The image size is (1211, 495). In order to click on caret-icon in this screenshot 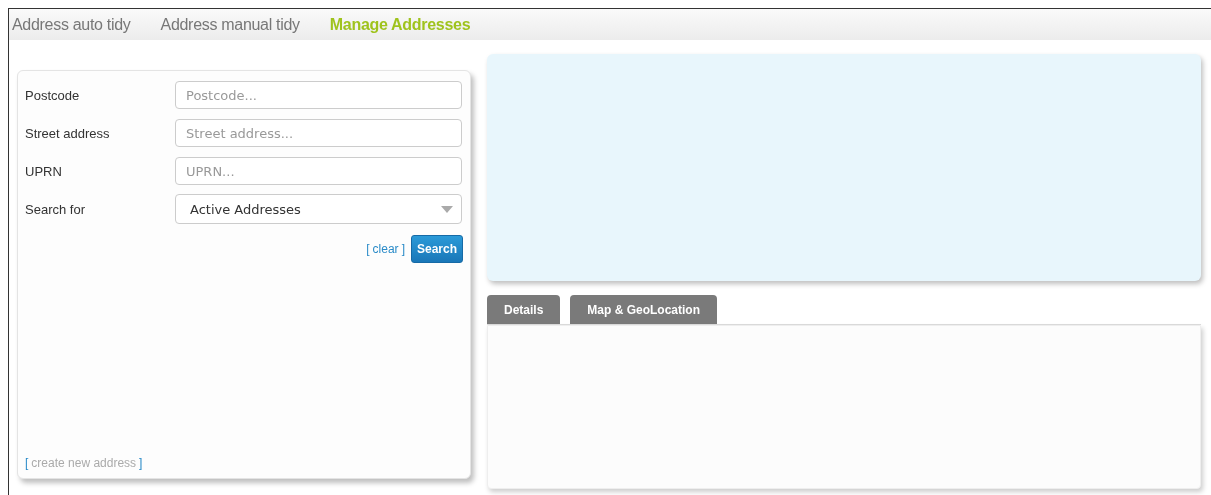, I will do `click(447, 209)`.